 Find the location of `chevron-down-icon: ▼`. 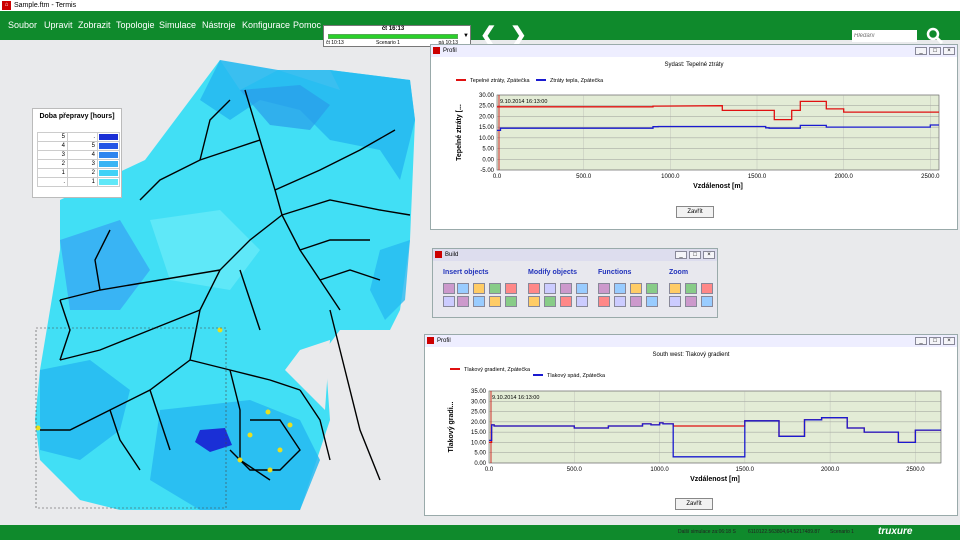

chevron-down-icon: ▼ is located at coordinates (466, 36).